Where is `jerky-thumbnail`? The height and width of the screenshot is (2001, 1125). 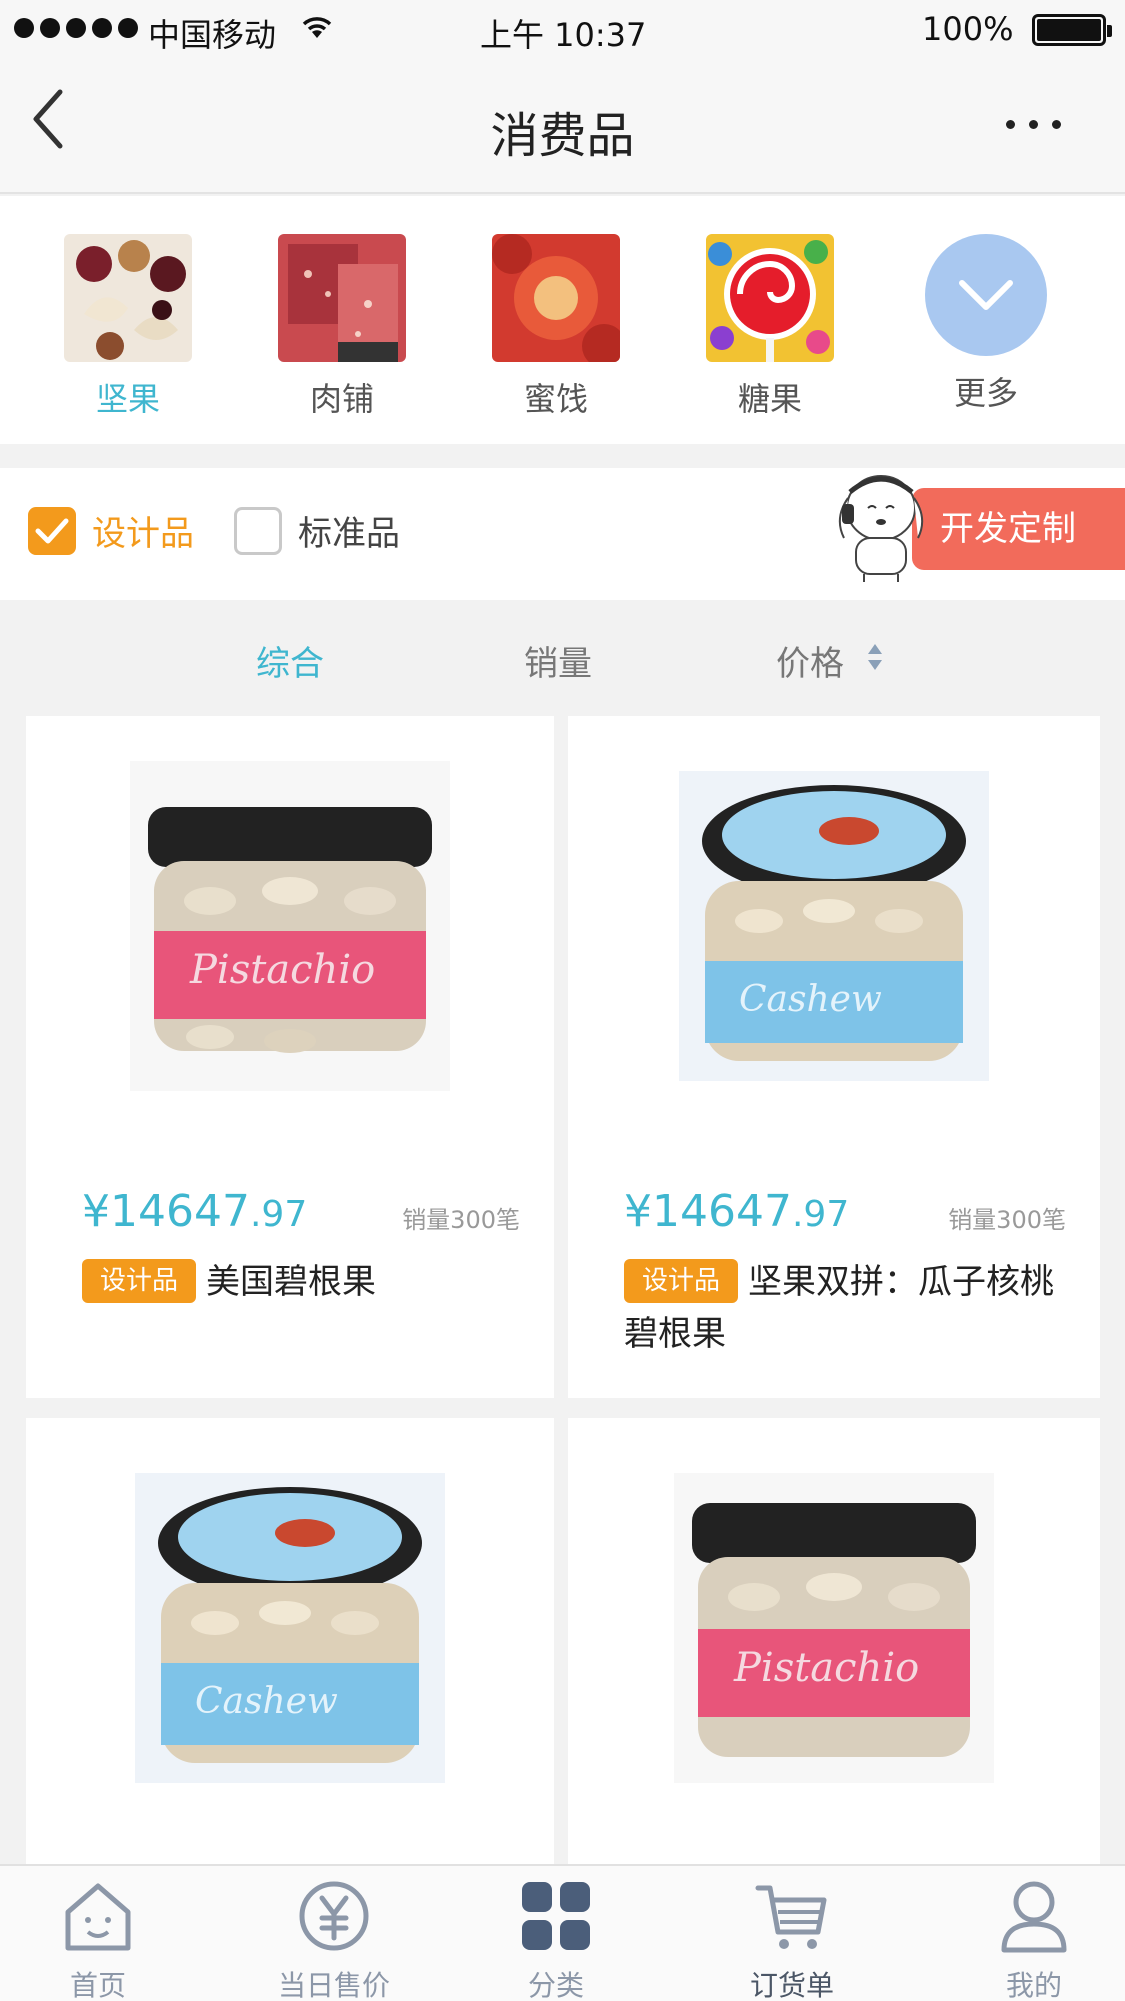
jerky-thumbnail is located at coordinates (342, 298).